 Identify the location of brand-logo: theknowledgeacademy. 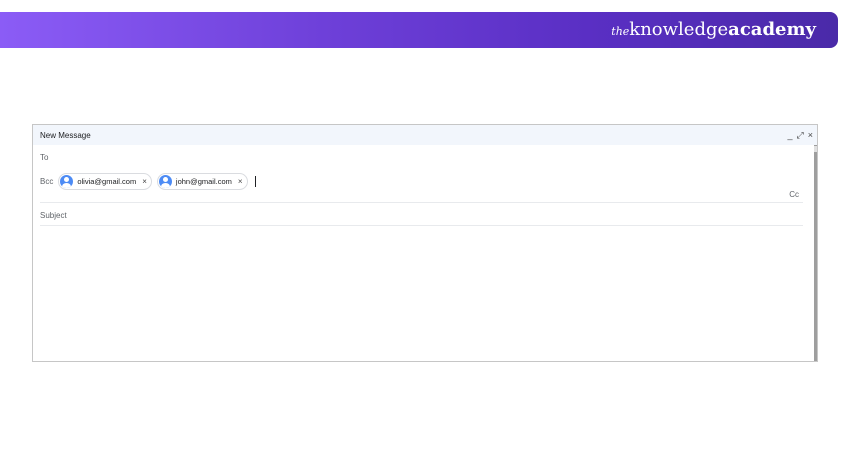
(713, 31).